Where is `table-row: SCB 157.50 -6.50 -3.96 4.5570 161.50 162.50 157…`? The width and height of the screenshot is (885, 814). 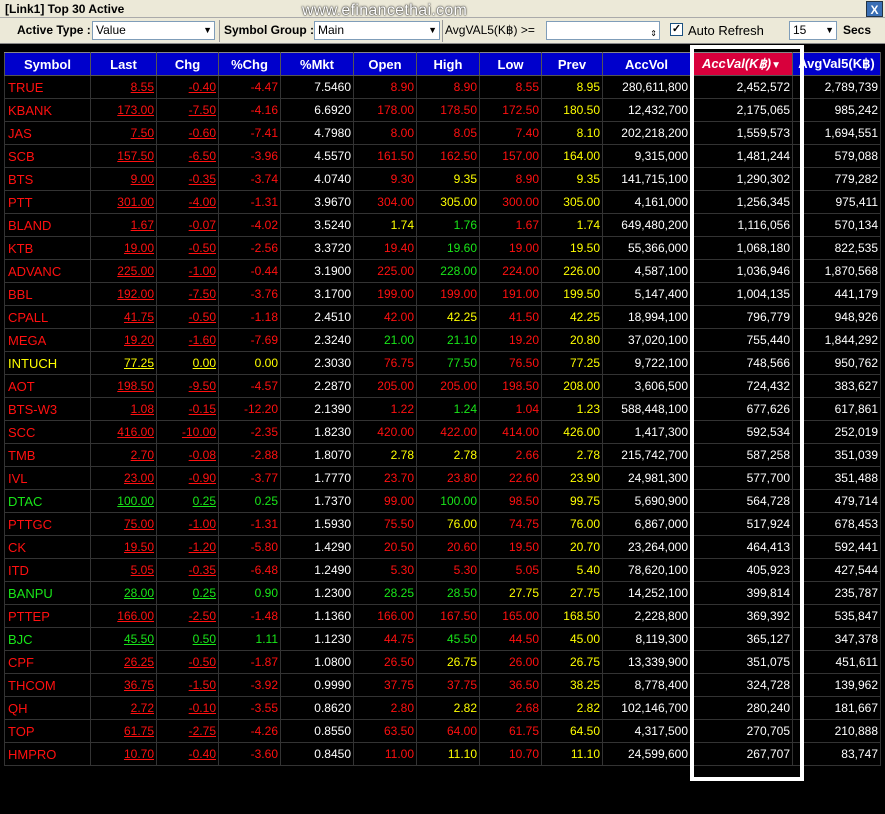
table-row: SCB 157.50 -6.50 -3.96 4.5570 161.50 162.50 157… is located at coordinates (442, 156).